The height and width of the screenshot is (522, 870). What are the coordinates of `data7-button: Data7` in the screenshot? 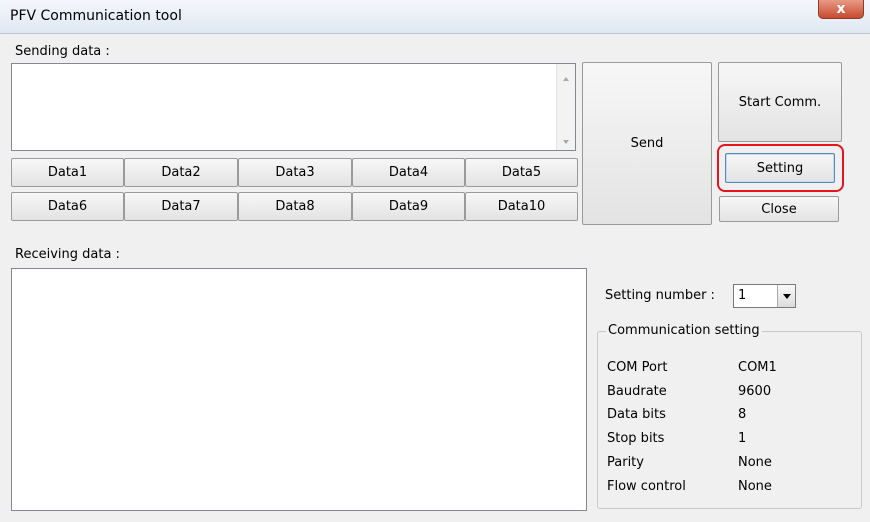 It's located at (181, 206).